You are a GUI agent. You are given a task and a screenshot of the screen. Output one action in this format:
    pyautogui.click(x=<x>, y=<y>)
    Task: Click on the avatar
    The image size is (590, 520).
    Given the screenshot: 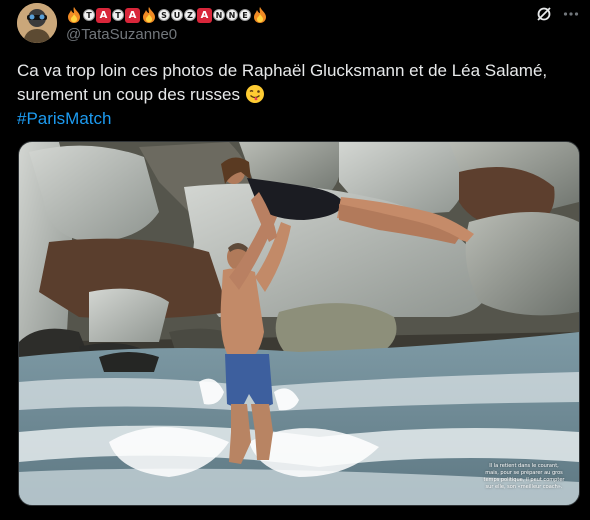 What is the action you would take?
    pyautogui.click(x=37, y=23)
    